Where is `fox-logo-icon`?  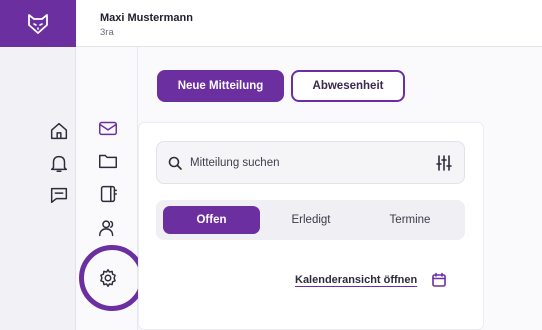
fox-logo-icon is located at coordinates (38, 23).